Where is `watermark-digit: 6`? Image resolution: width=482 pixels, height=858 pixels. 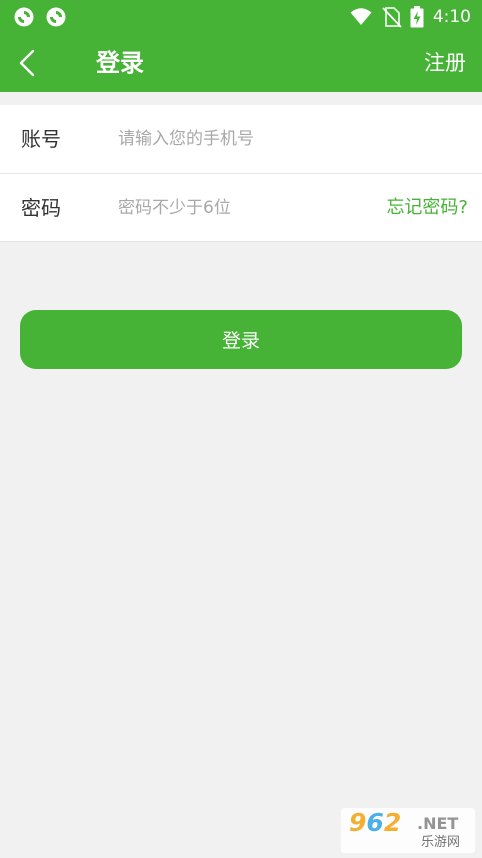 watermark-digit: 6 is located at coordinates (375, 822).